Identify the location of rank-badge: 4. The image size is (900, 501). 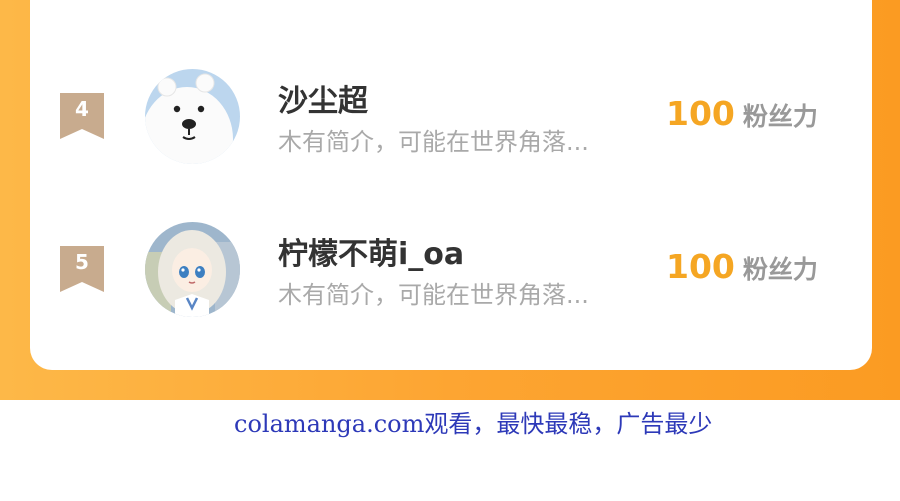
(82, 116).